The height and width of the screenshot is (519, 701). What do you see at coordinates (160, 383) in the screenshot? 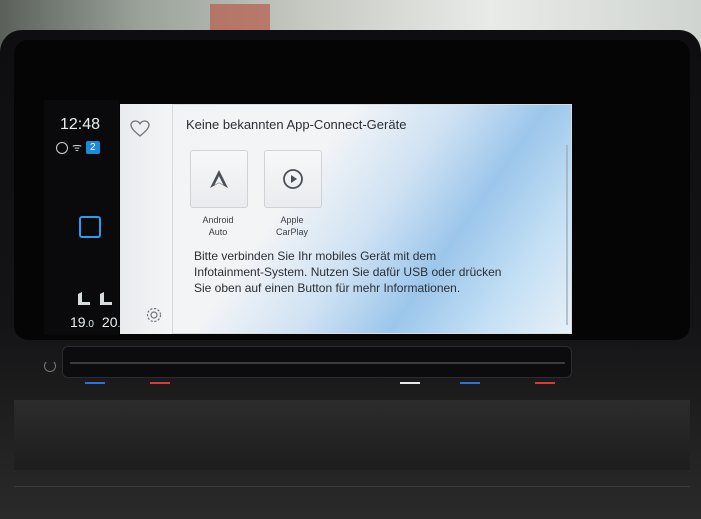
I see `left-heat-indicator` at bounding box center [160, 383].